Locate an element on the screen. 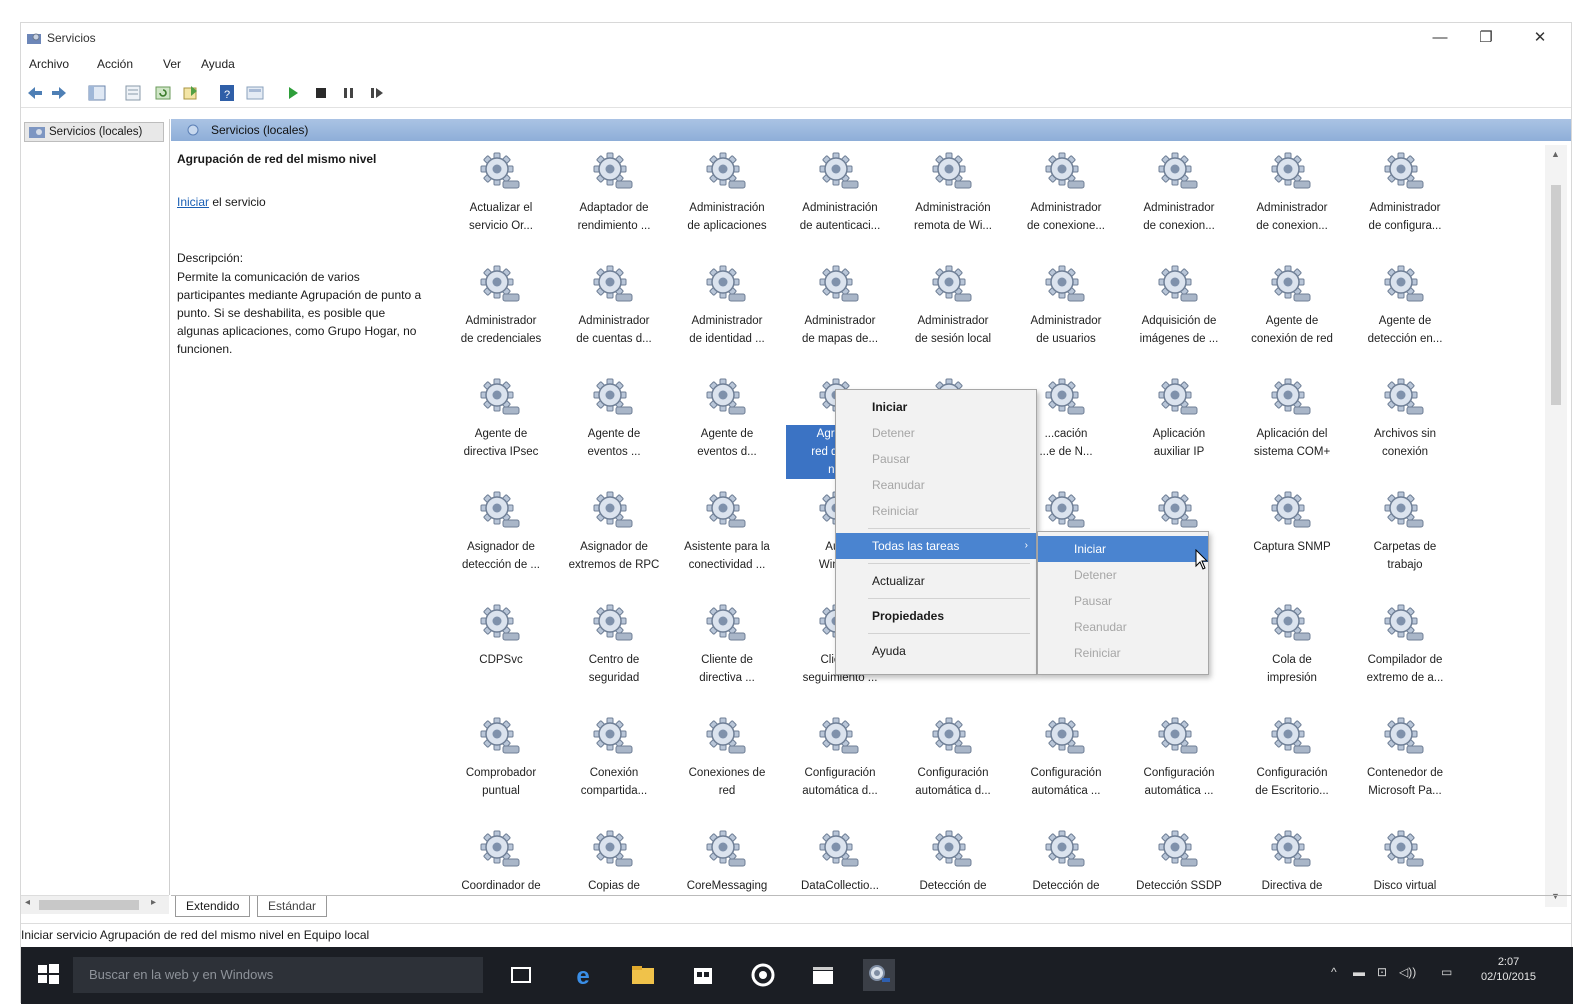  ctx-reiniciar: Reiniciar is located at coordinates (936, 511).